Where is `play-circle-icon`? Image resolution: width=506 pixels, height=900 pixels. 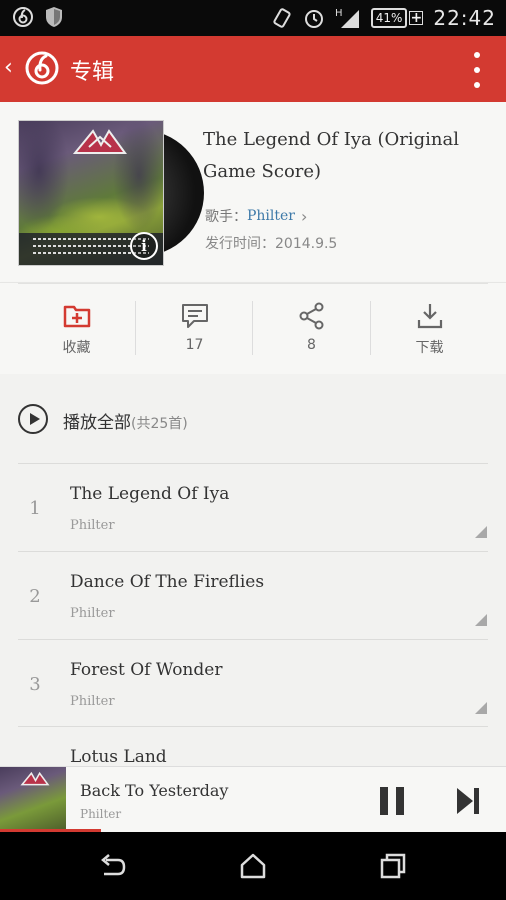 play-circle-icon is located at coordinates (33, 419).